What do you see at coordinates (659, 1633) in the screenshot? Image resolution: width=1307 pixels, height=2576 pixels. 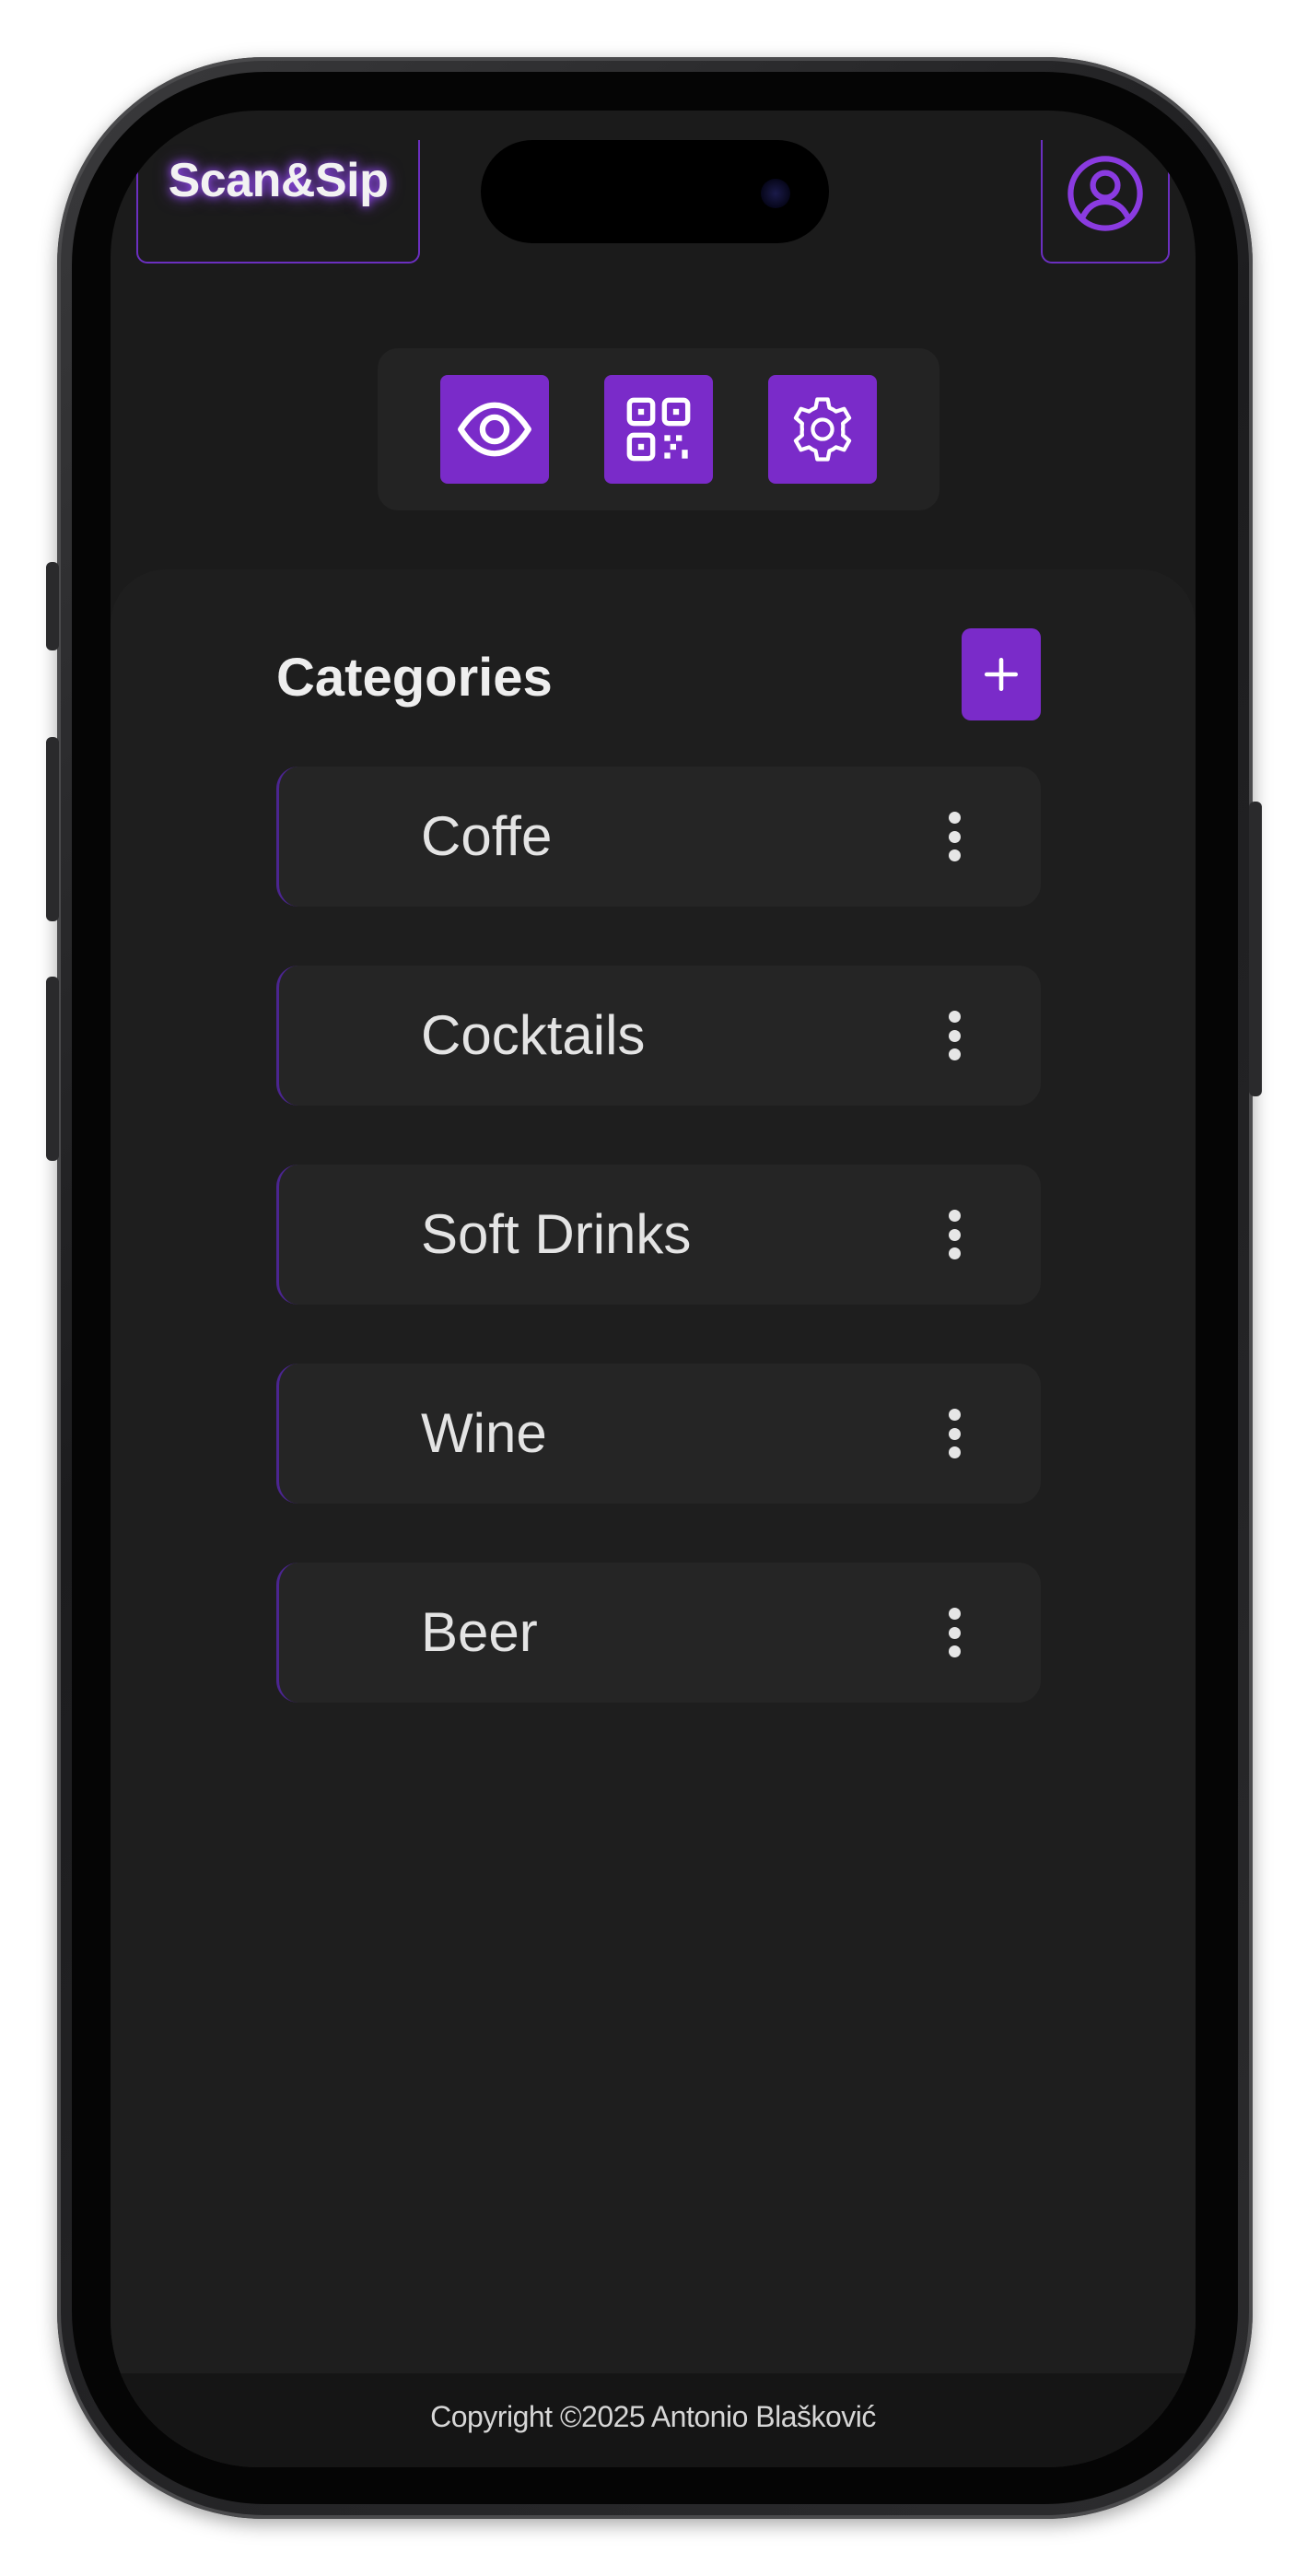 I see `category-item-beer: Beer` at bounding box center [659, 1633].